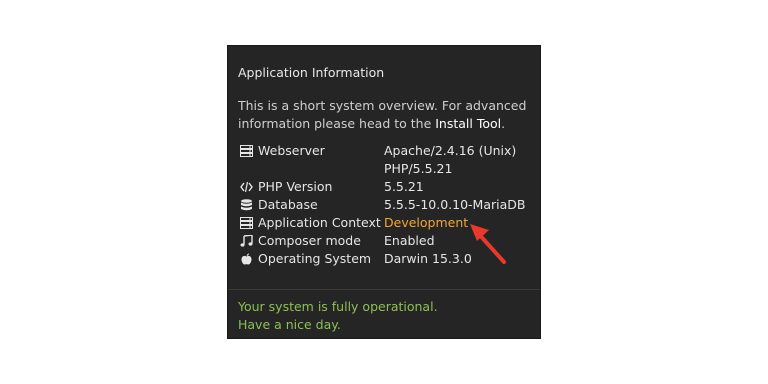 The height and width of the screenshot is (384, 768). I want to click on info-label: Composer mode, so click(309, 240).